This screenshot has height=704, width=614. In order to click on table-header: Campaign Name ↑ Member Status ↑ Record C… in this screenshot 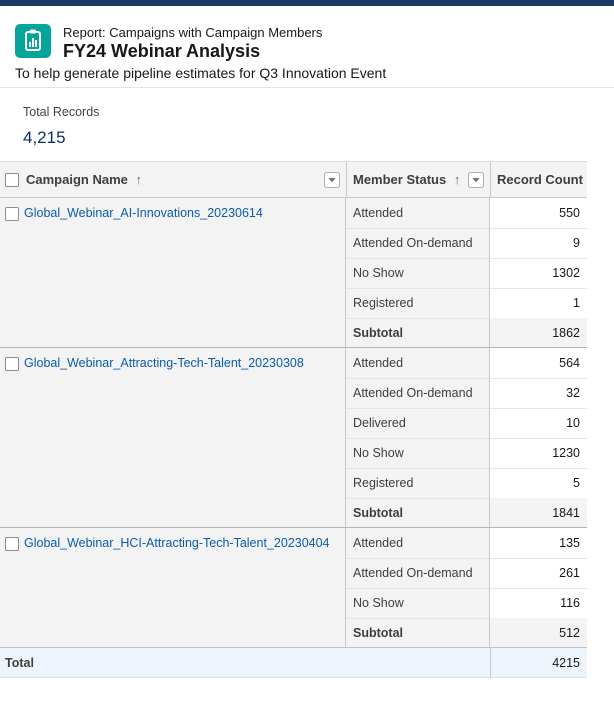, I will do `click(293, 179)`.